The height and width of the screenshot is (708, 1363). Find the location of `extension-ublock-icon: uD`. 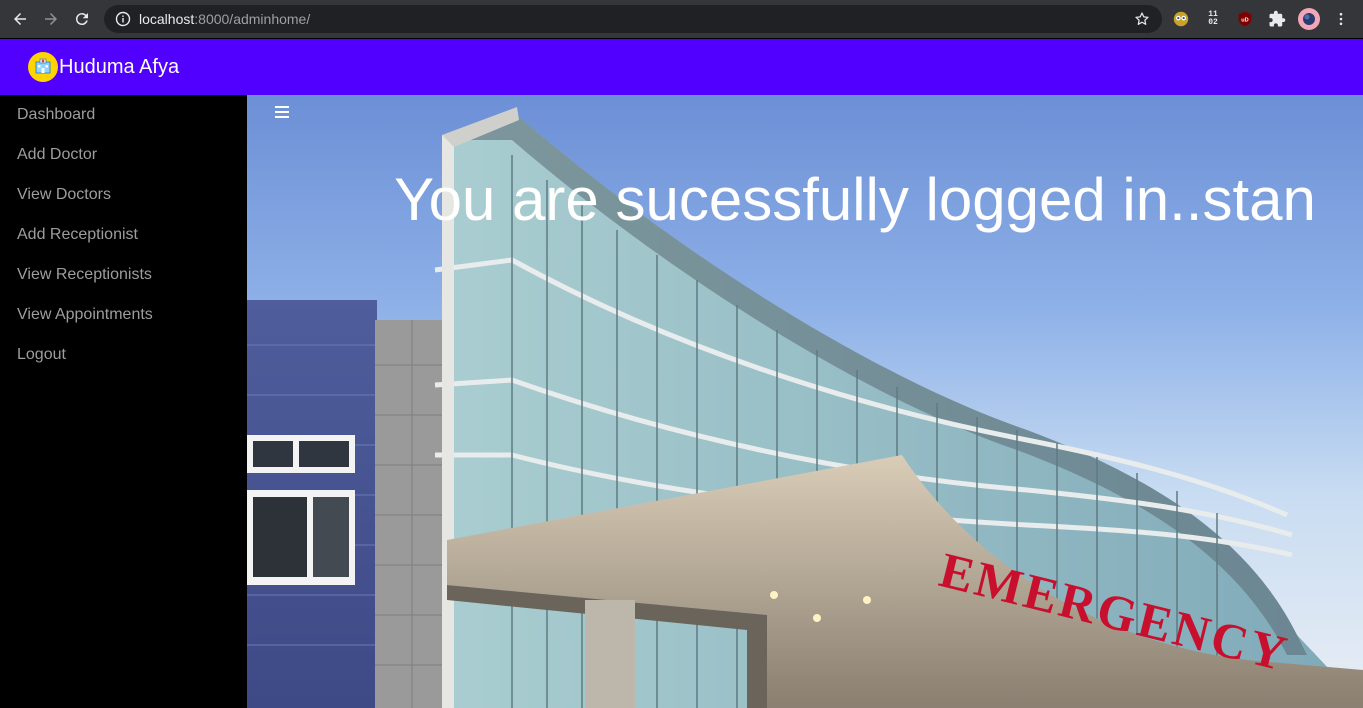

extension-ublock-icon: uD is located at coordinates (1245, 19).